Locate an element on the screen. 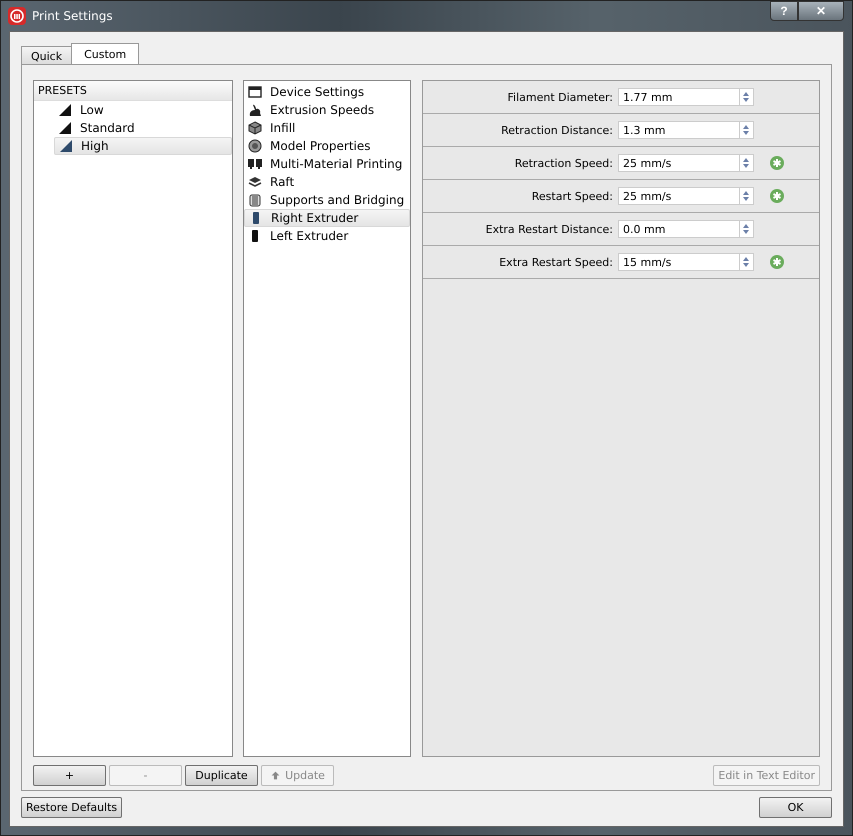  field-label: Extra Restart Speed: is located at coordinates (556, 262).